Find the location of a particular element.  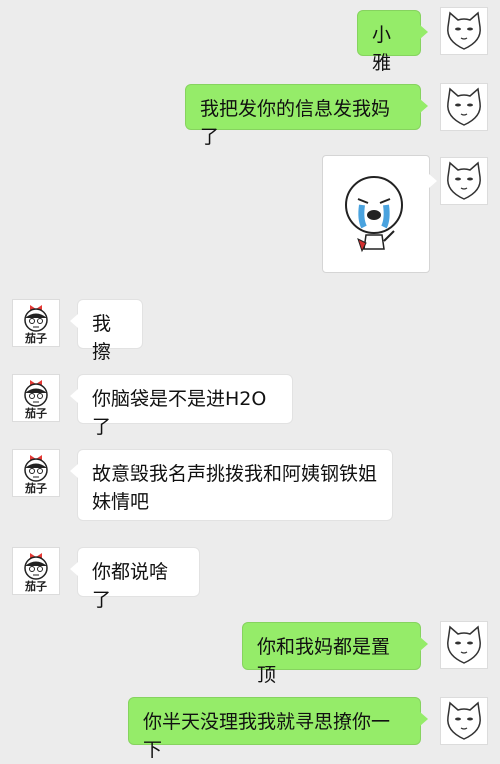

message-text: 我擦 is located at coordinates (102, 338).